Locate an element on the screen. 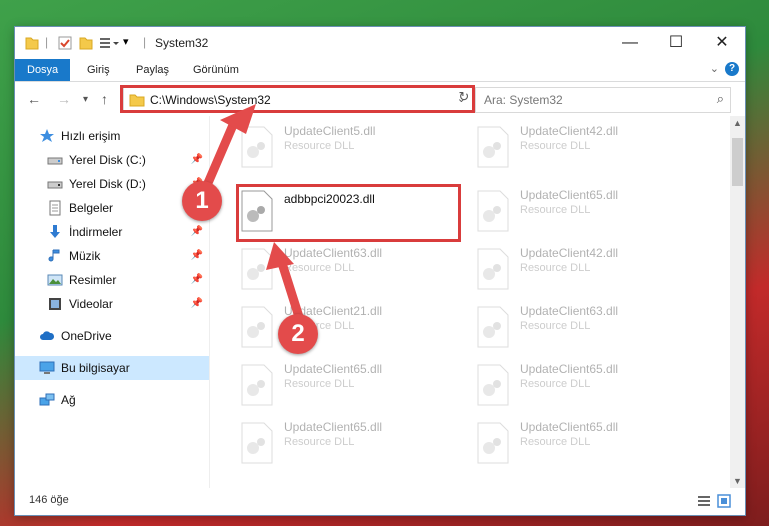 The height and width of the screenshot is (526, 769). sidebar-item-onedrive: OneDrive is located at coordinates (112, 336).